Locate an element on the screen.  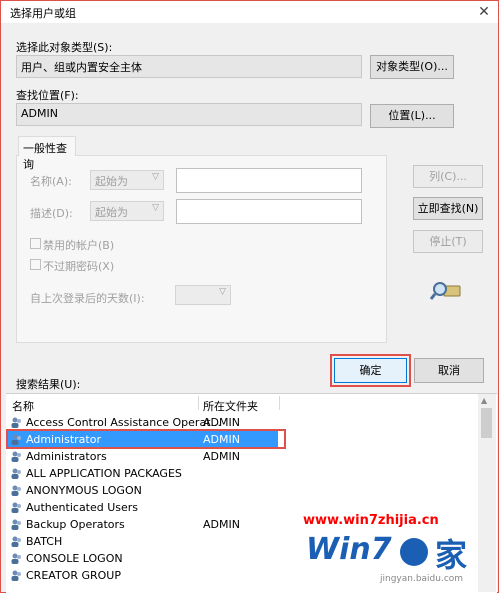
ok-button: 确定 is located at coordinates (370, 370).